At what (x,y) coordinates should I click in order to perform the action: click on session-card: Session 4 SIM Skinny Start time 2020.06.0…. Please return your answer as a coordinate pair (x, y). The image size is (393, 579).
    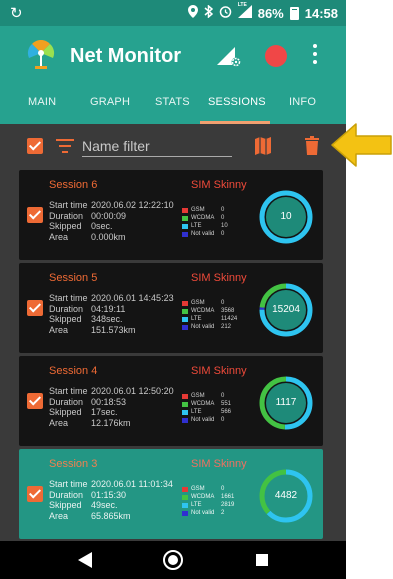
    Looking at the image, I should click on (171, 401).